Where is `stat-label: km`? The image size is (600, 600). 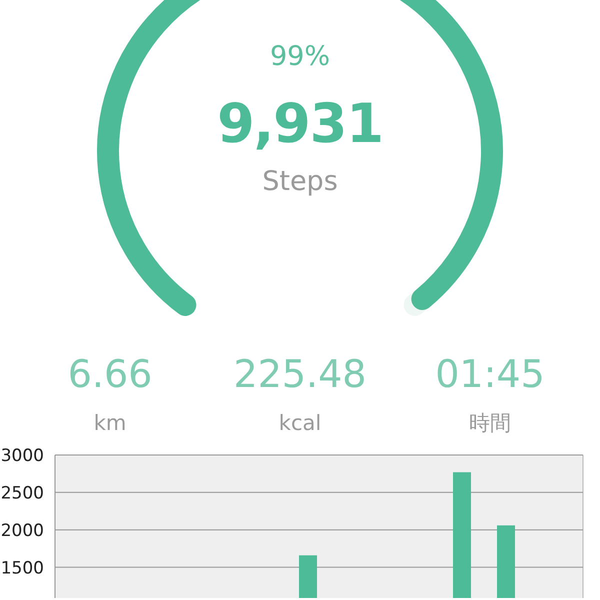 stat-label: km is located at coordinates (110, 423).